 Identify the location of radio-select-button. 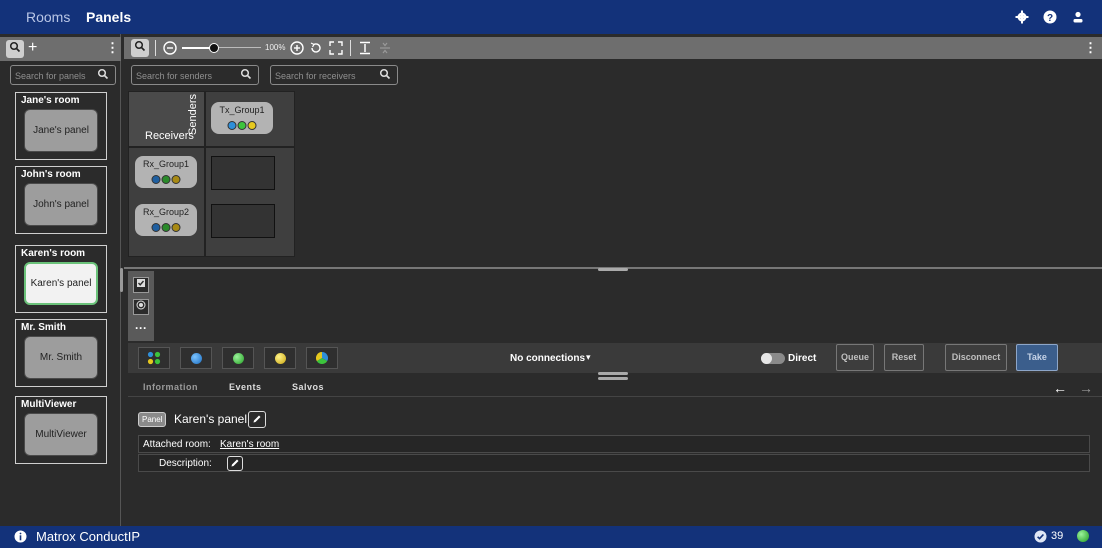
(141, 307).